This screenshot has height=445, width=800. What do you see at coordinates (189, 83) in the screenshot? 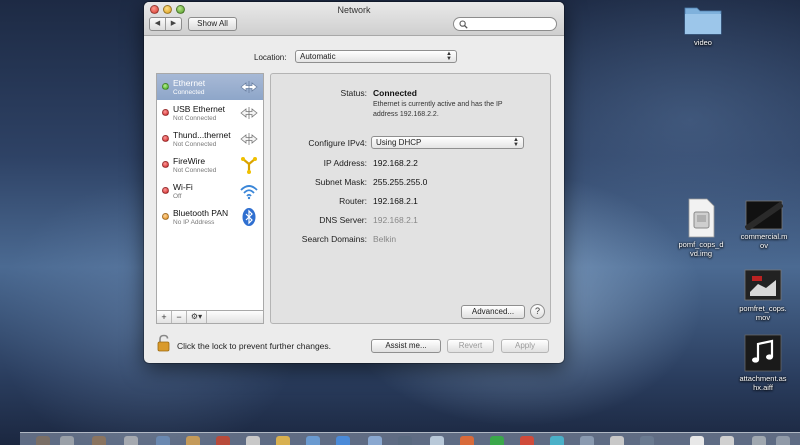
I see `service-name: Ethernet` at bounding box center [189, 83].